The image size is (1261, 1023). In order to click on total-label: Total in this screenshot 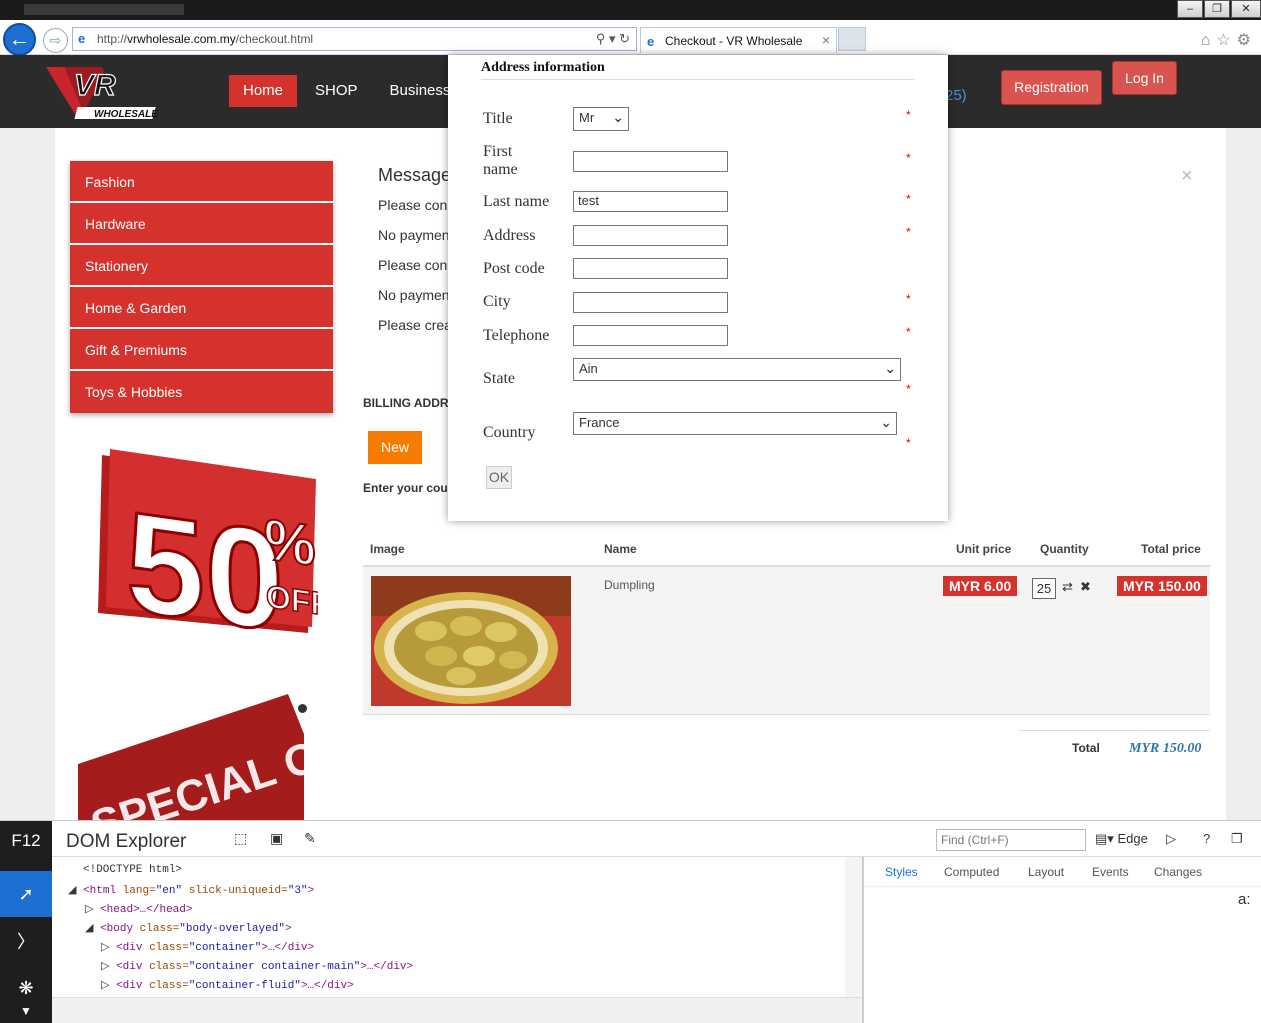, I will do `click(1086, 748)`.